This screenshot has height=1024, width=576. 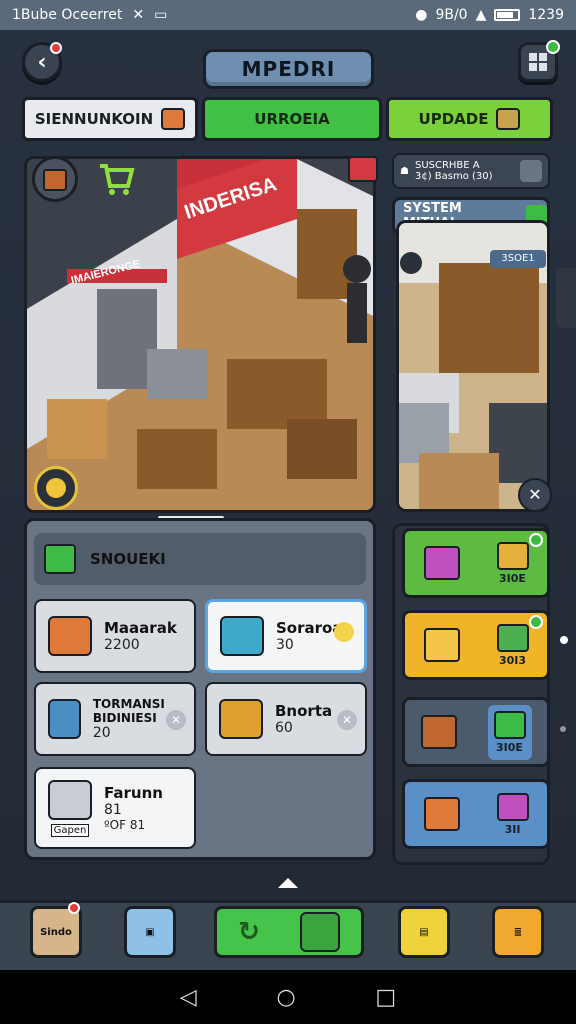 What do you see at coordinates (56, 48) in the screenshot?
I see `notification-dot` at bounding box center [56, 48].